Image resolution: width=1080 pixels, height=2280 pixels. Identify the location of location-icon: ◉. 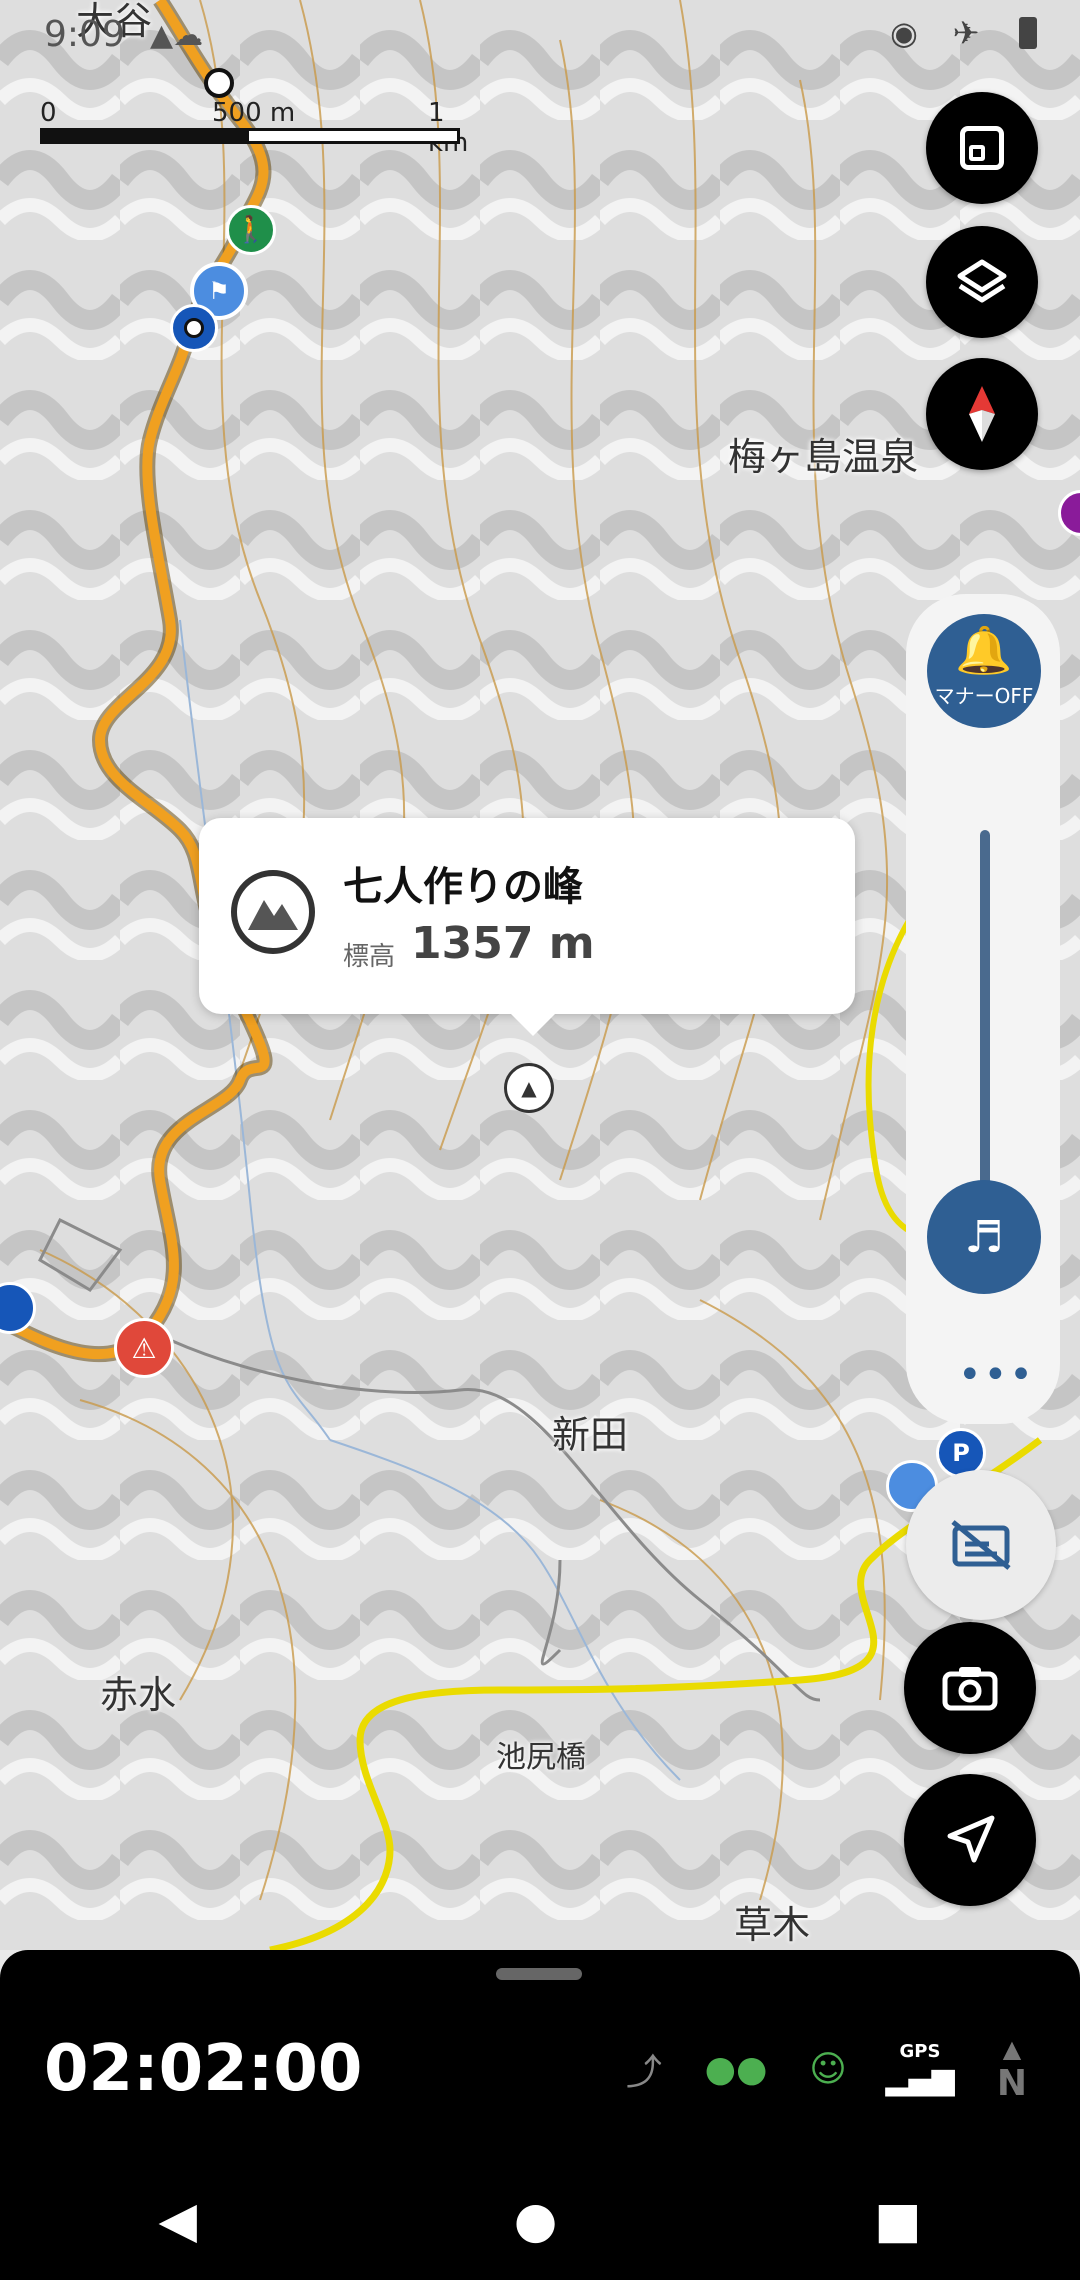
(904, 33).